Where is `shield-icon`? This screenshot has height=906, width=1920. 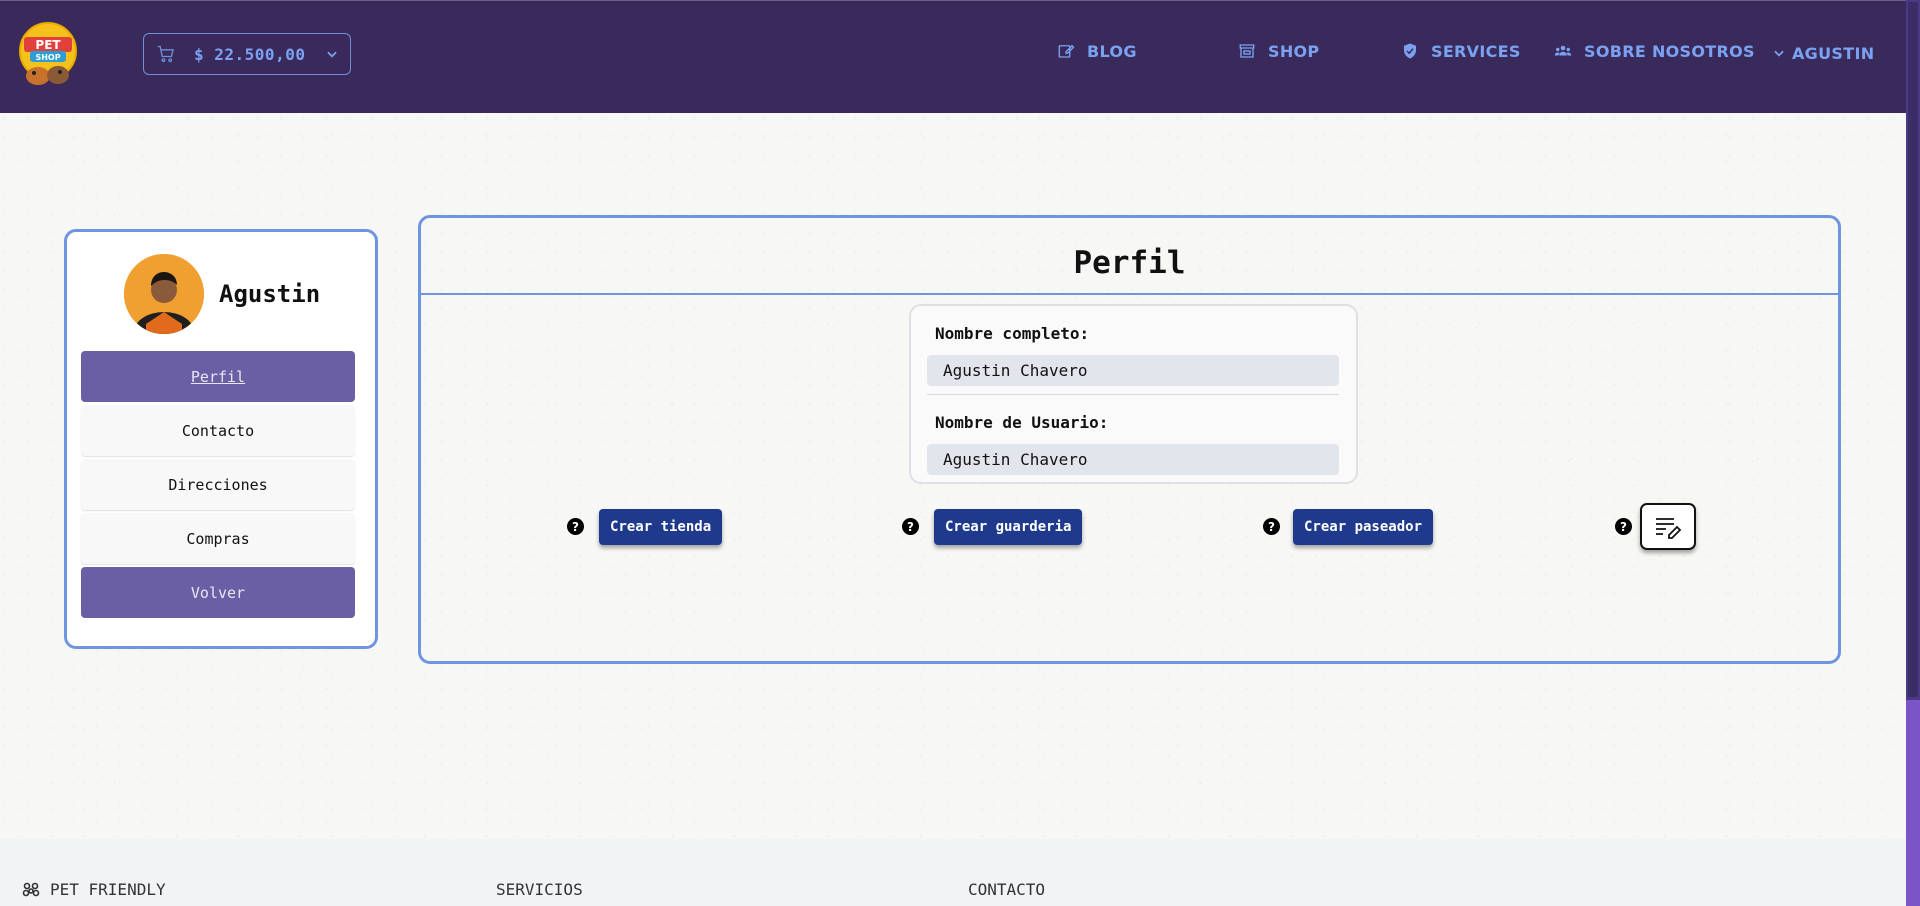 shield-icon is located at coordinates (1410, 51).